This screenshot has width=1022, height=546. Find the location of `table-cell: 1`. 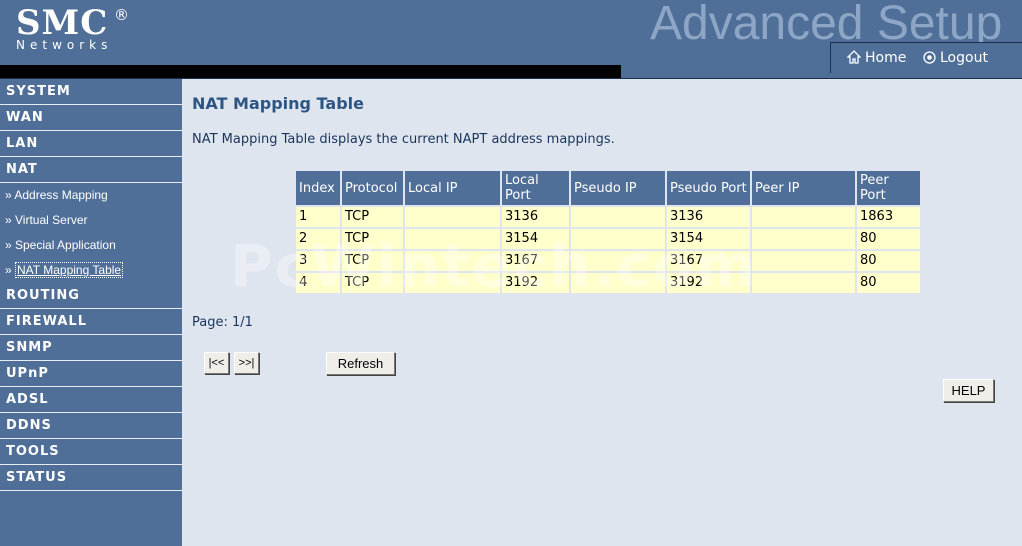

table-cell: 1 is located at coordinates (318, 217).